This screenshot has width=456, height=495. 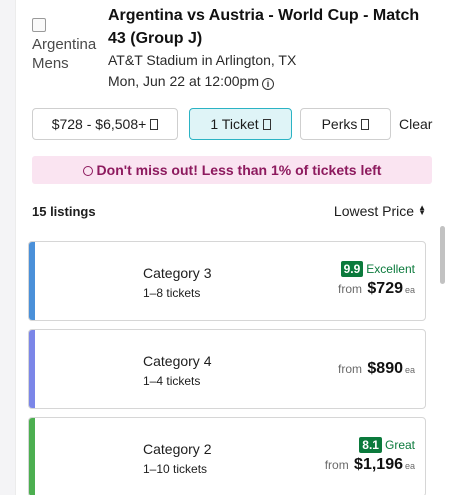 I want to click on info-icon: i, so click(x=268, y=84).